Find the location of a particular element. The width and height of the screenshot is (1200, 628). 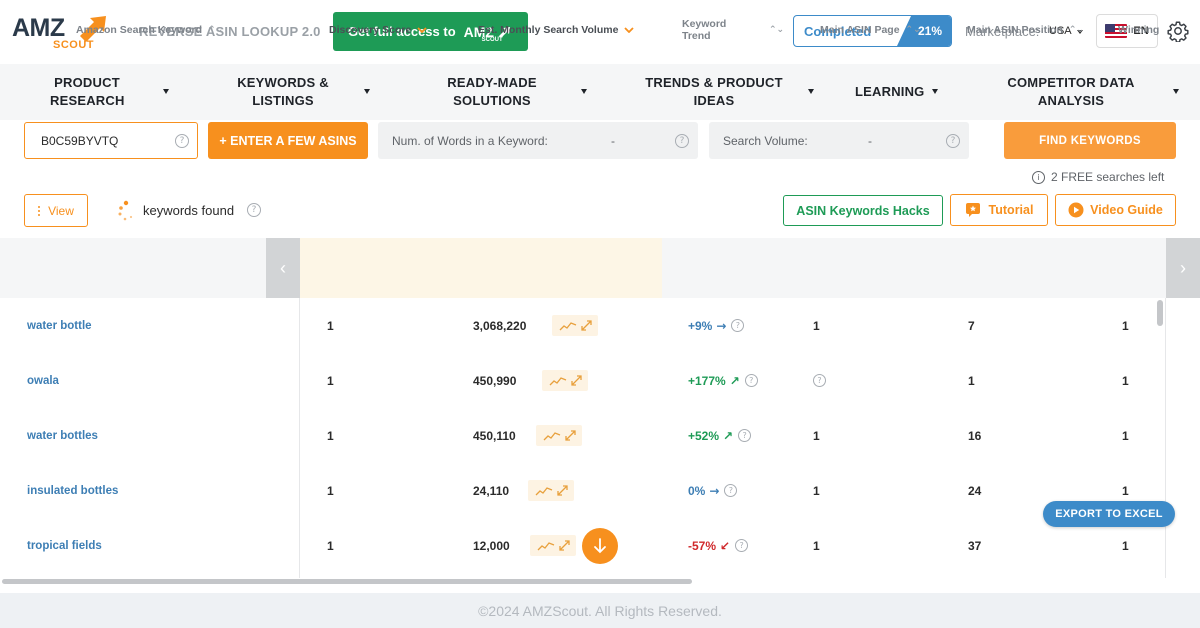

search-volume-filter: Search Volume: - ? is located at coordinates (839, 140).